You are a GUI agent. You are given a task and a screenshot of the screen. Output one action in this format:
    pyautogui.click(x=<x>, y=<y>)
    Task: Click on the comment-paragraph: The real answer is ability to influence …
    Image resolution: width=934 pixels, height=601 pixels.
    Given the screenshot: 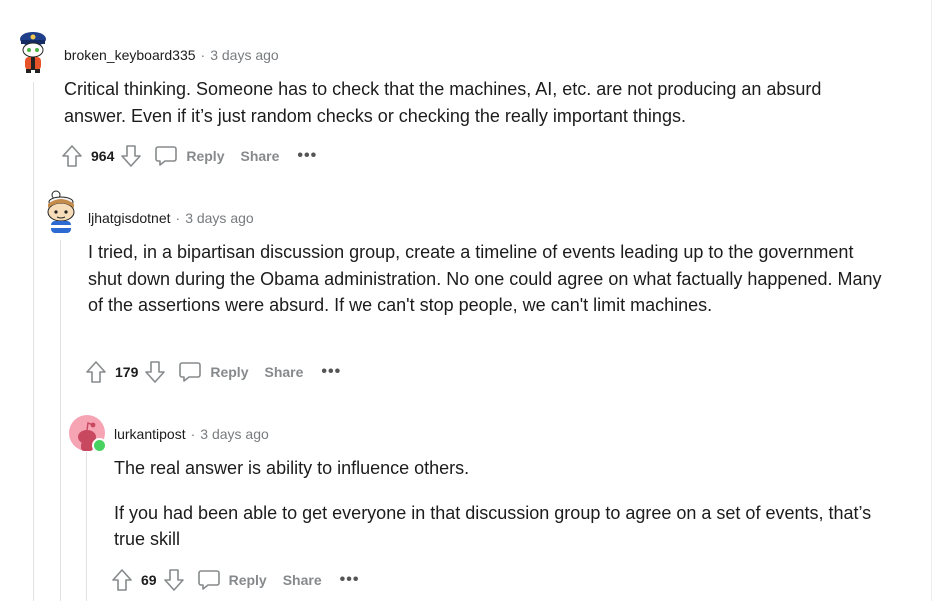 What is the action you would take?
    pyautogui.click(x=292, y=468)
    